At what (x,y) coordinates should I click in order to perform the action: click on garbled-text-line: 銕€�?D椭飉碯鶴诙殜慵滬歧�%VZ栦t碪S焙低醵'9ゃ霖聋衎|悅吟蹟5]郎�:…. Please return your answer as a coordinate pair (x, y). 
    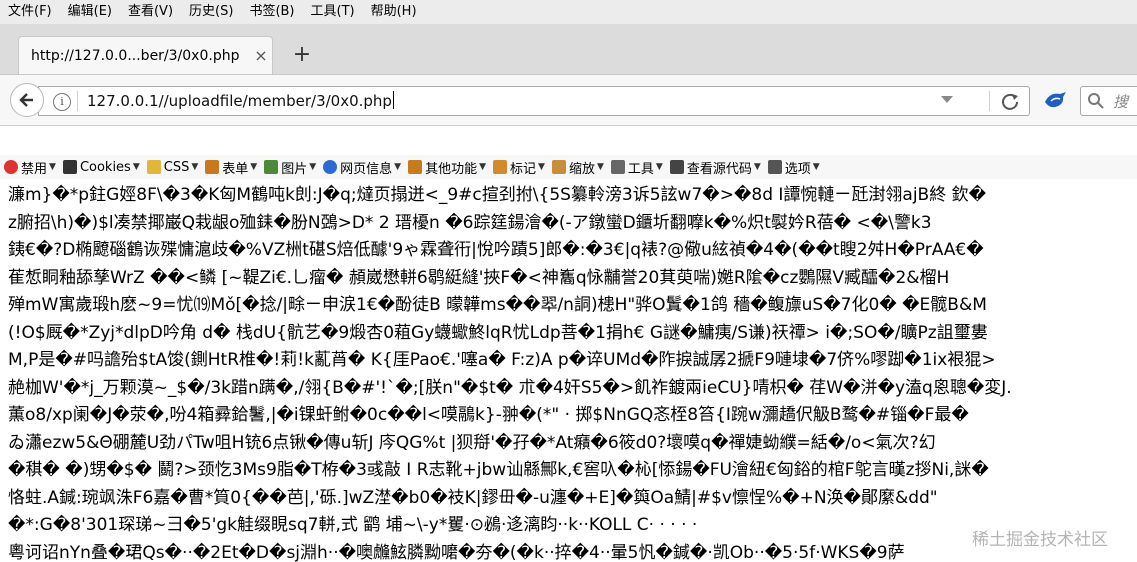
    Looking at the image, I should click on (572, 251).